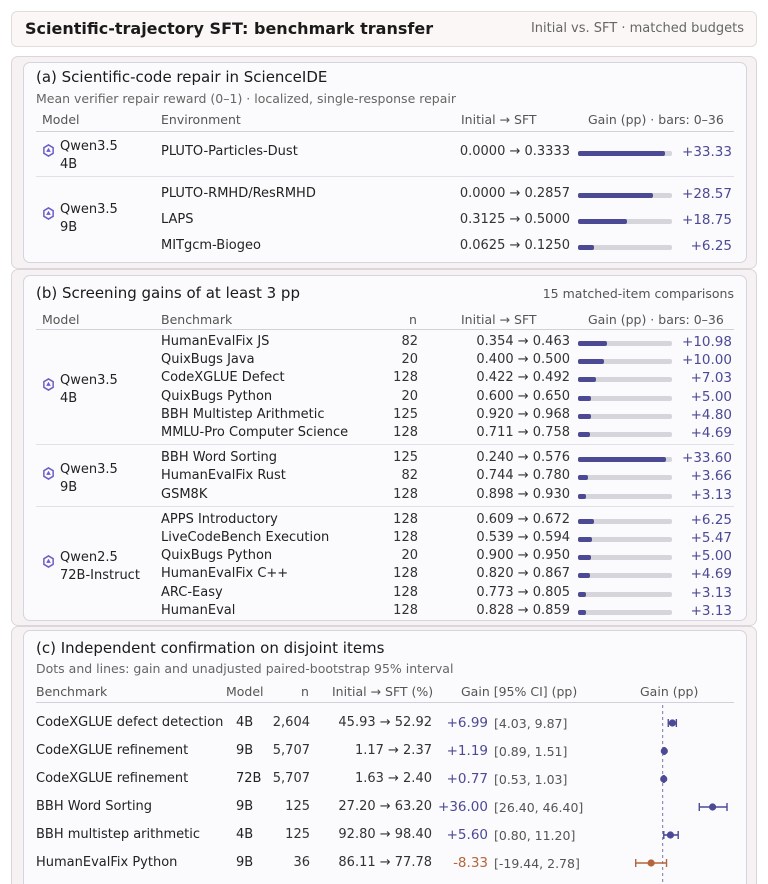 This screenshot has width=768, height=884. Describe the element at coordinates (198, 610) in the screenshot. I see `benchmark-name: HumanEval` at that location.